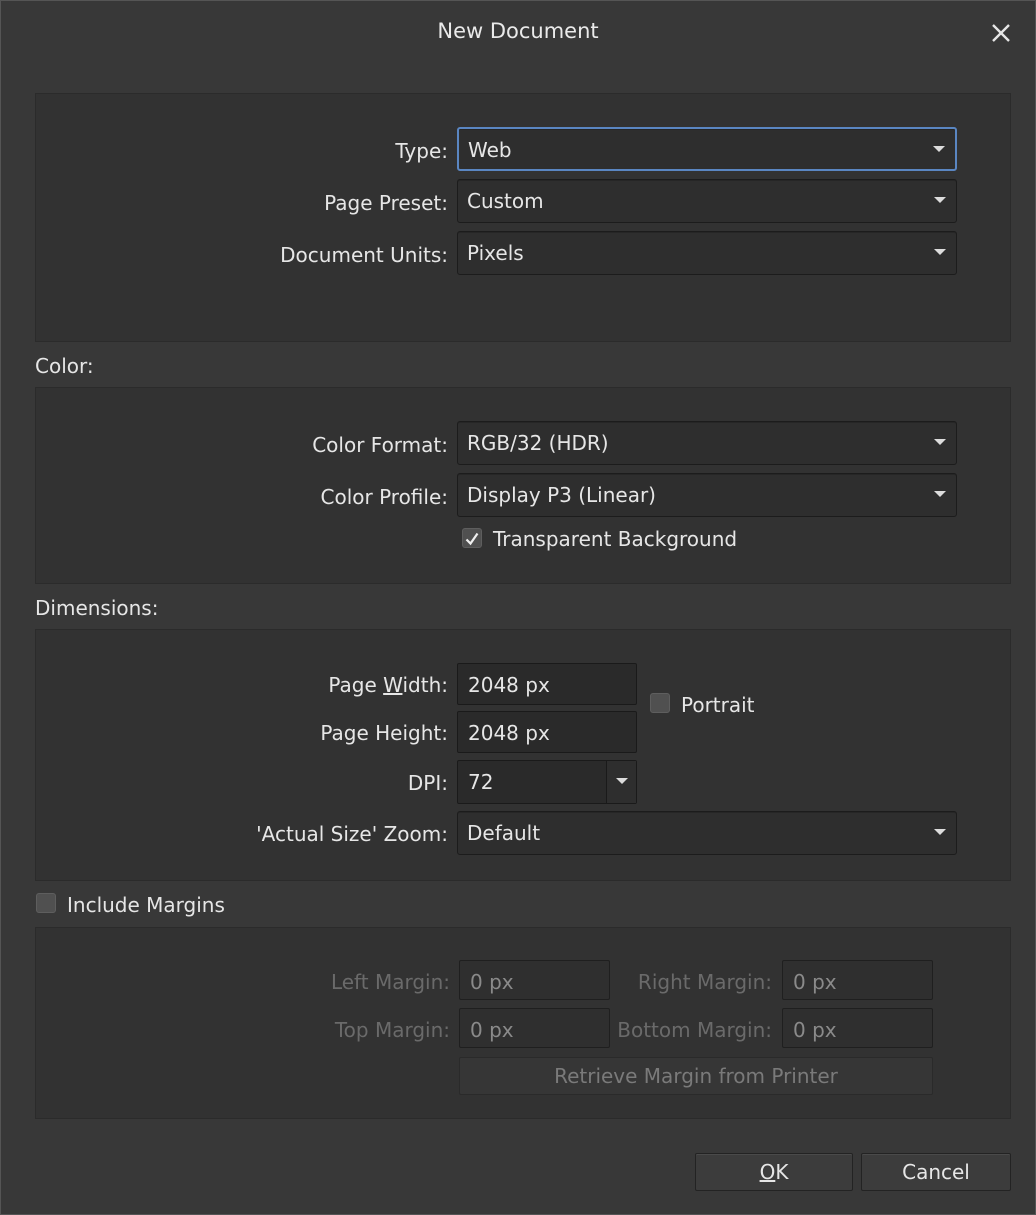  Describe the element at coordinates (534, 980) in the screenshot. I see `left-margin-input: 0 px` at that location.